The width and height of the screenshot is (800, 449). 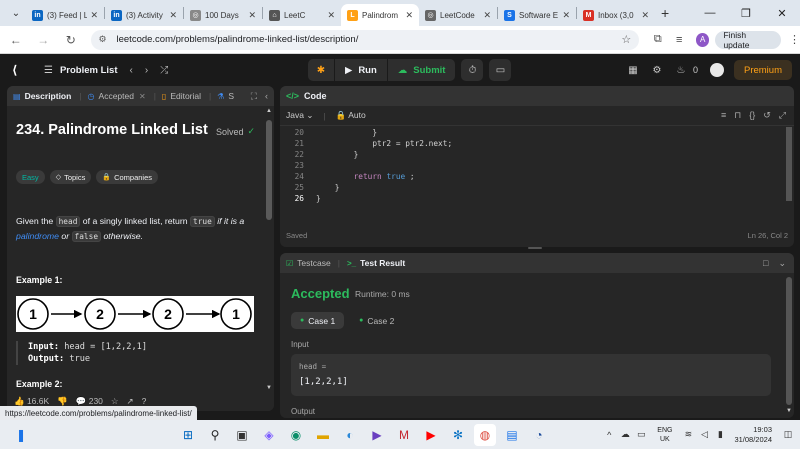 I want to click on tray-overflow-icon: ^, so click(x=609, y=435).